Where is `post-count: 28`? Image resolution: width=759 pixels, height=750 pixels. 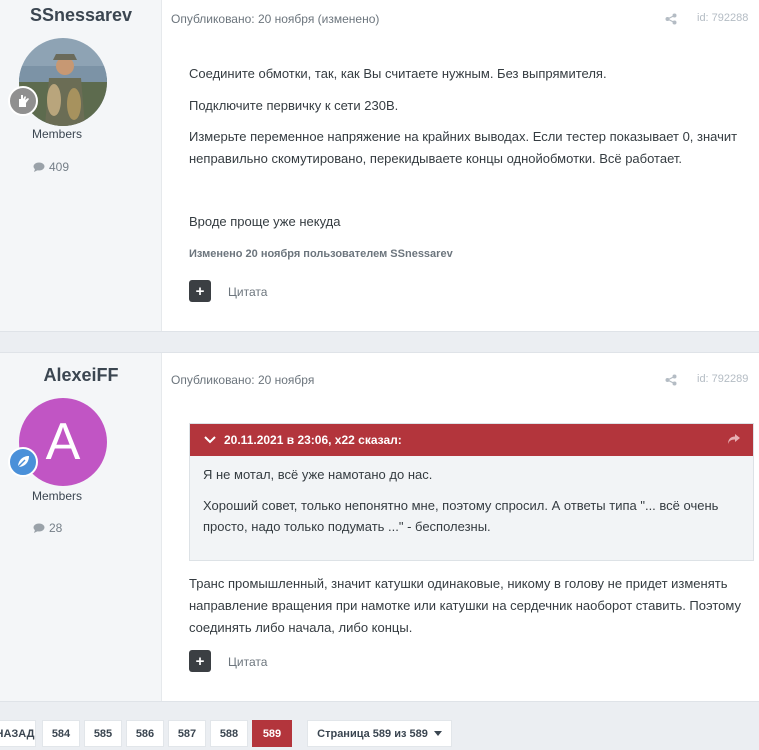
post-count: 28 is located at coordinates (47, 528).